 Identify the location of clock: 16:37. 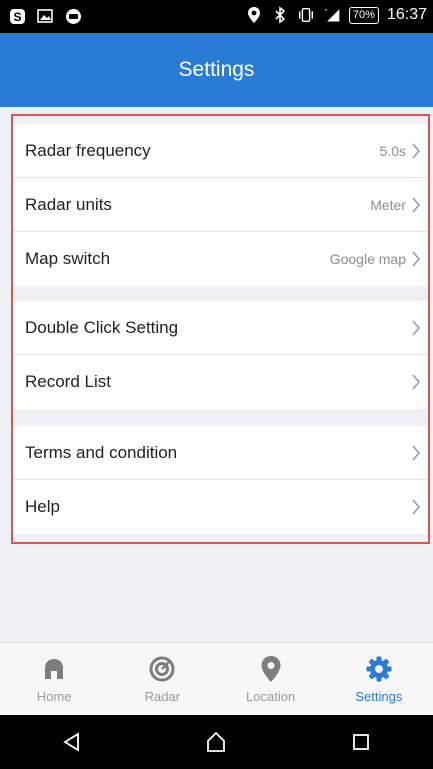
(406, 14).